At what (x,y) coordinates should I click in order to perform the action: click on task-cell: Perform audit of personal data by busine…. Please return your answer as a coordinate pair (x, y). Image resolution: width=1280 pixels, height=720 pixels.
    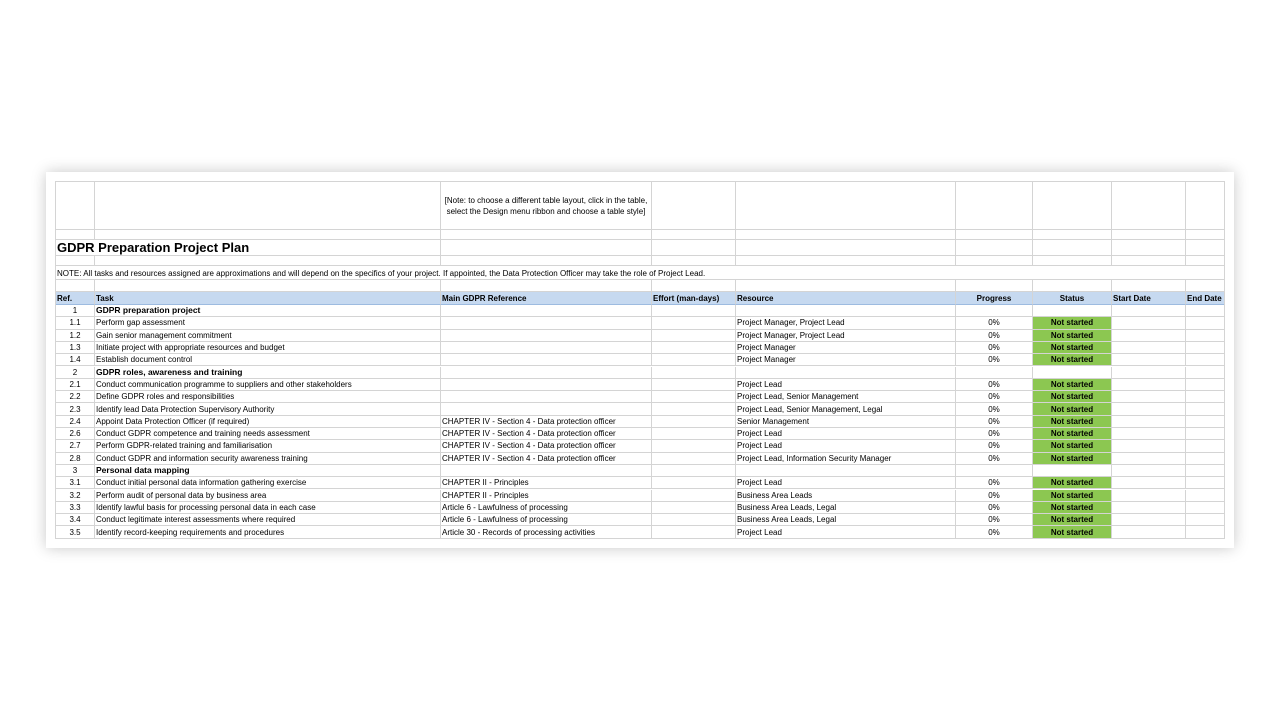
    Looking at the image, I should click on (268, 495).